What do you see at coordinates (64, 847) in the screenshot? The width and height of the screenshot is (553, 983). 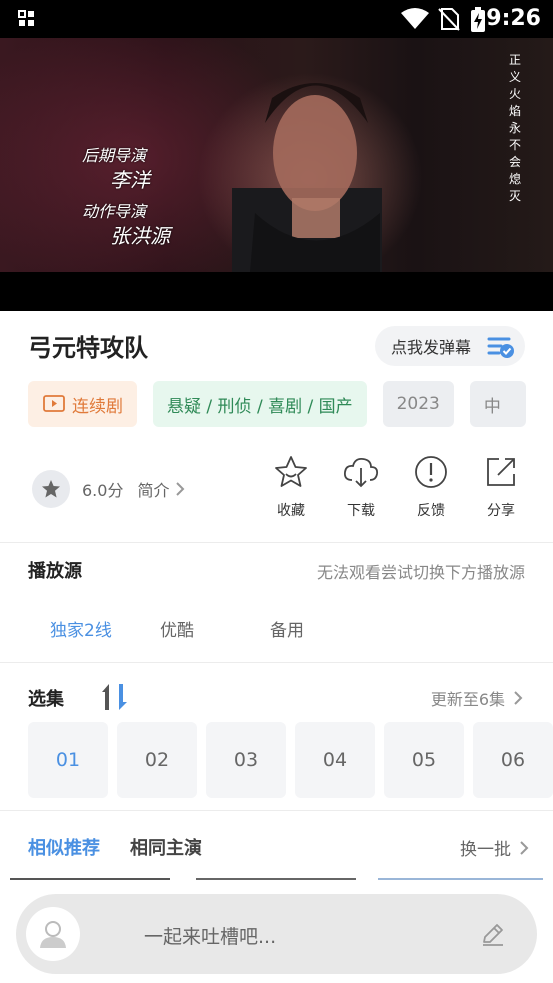 I see `tab-similar: 相似推荐` at bounding box center [64, 847].